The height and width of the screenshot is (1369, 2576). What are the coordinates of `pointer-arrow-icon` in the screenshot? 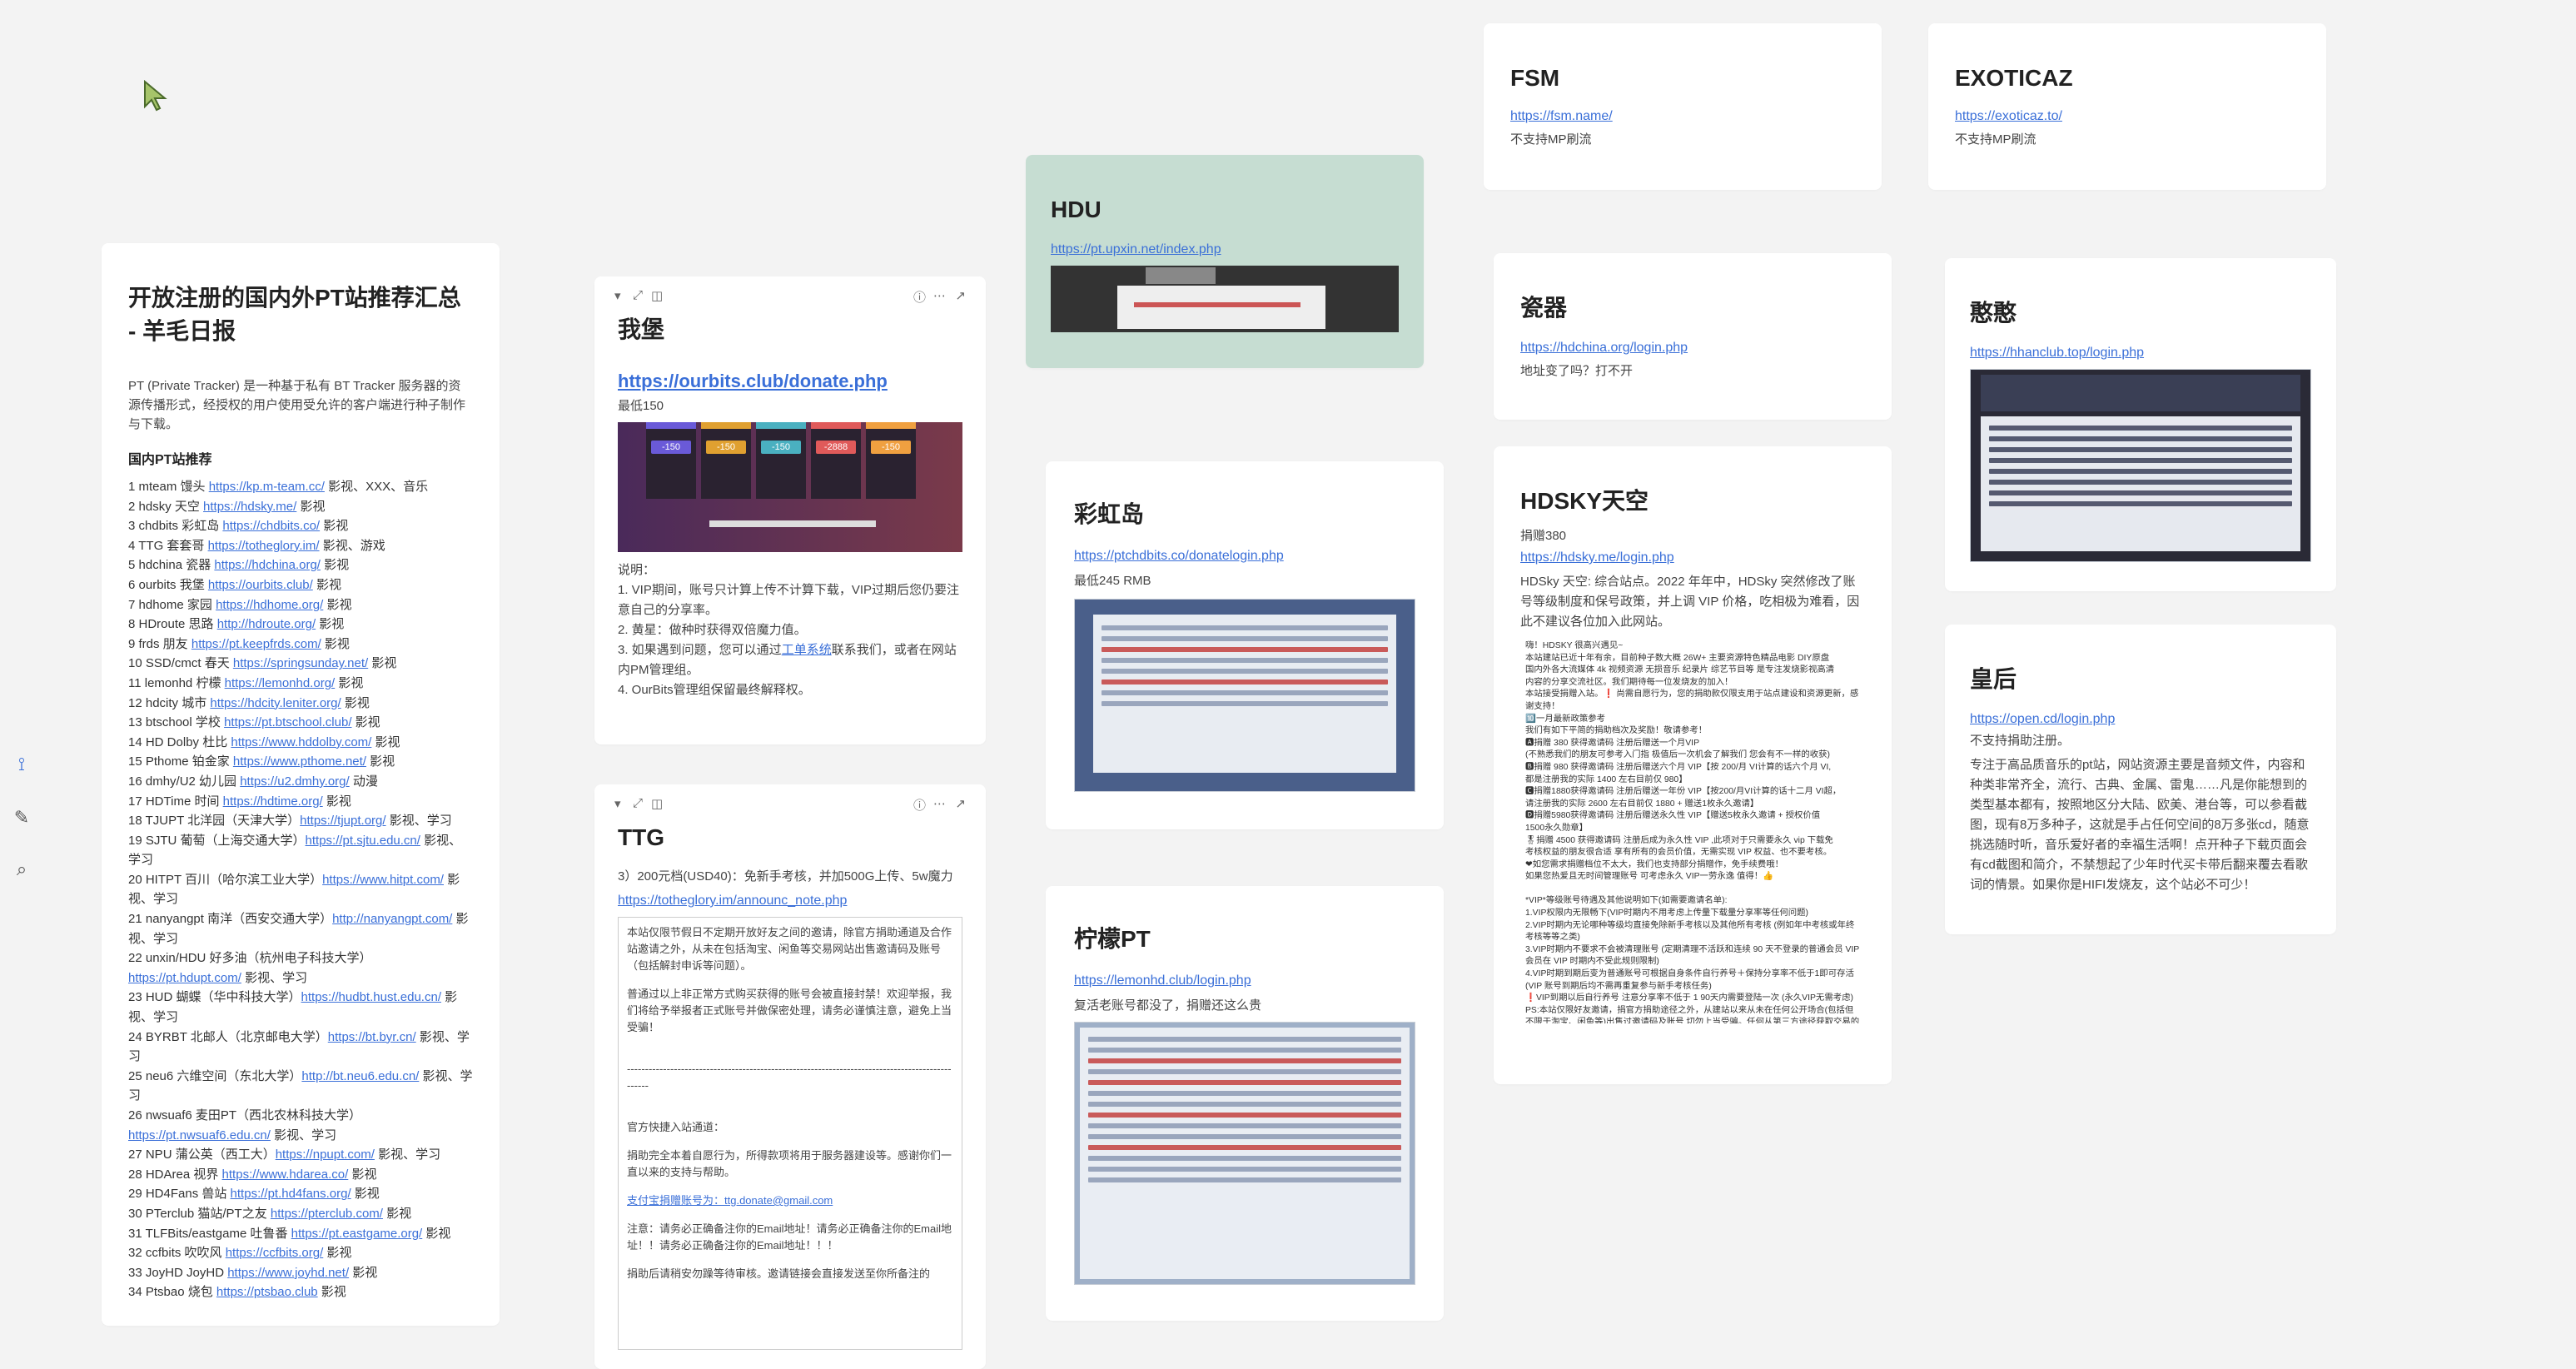 It's located at (155, 95).